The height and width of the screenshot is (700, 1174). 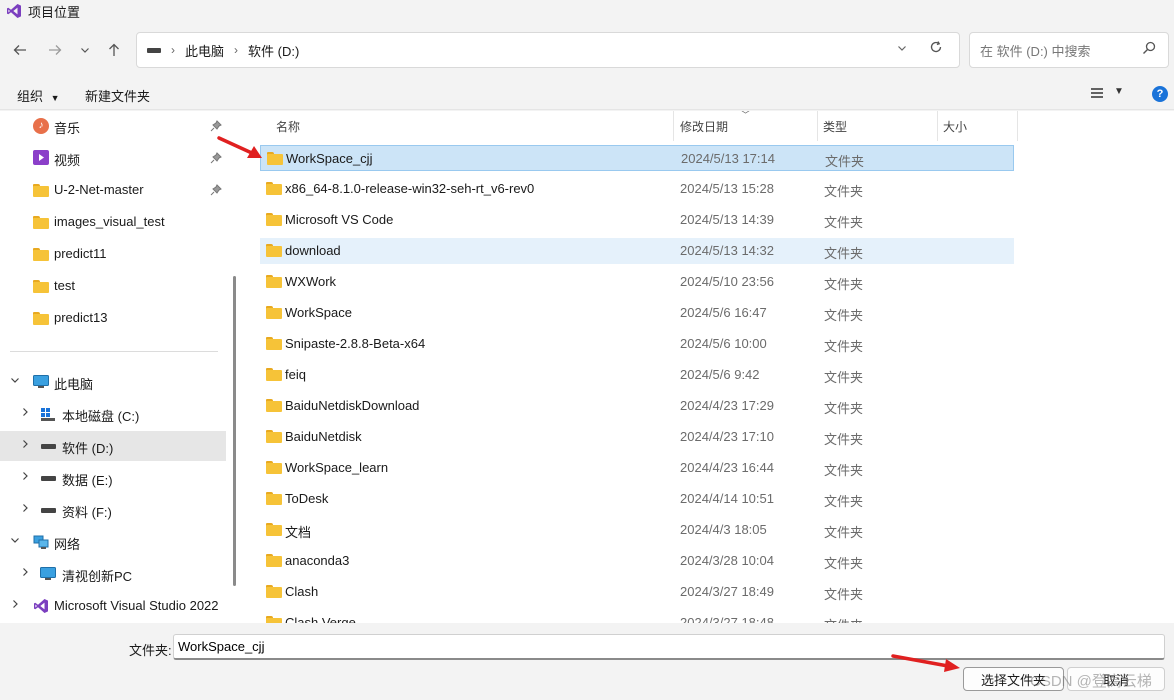 I want to click on navigation-bar: › 此电脑 › 软件 (D:) 在 软件 (D:) 中搜索, so click(x=587, y=50).